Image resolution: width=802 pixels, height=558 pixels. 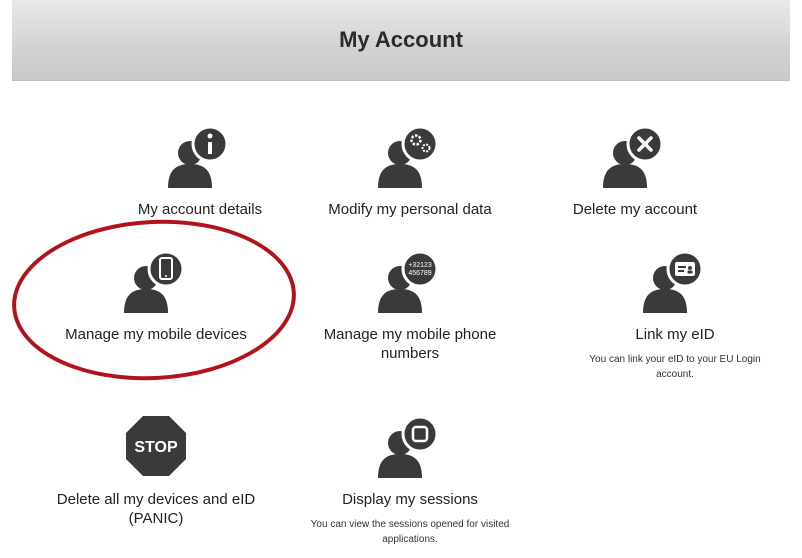 What do you see at coordinates (156, 509) in the screenshot?
I see `tile-label: Delete all my devices and eID (PANIC)` at bounding box center [156, 509].